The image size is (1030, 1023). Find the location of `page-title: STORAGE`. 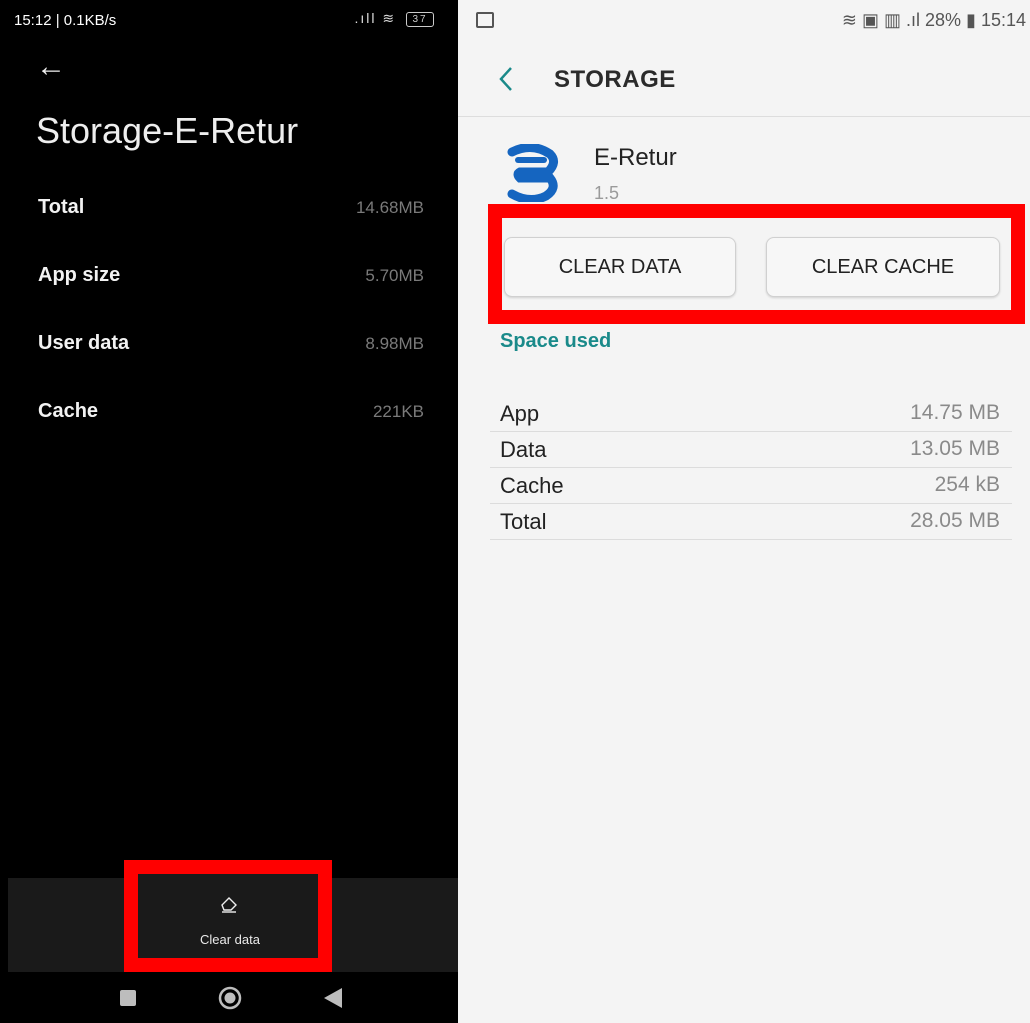

page-title: STORAGE is located at coordinates (615, 79).